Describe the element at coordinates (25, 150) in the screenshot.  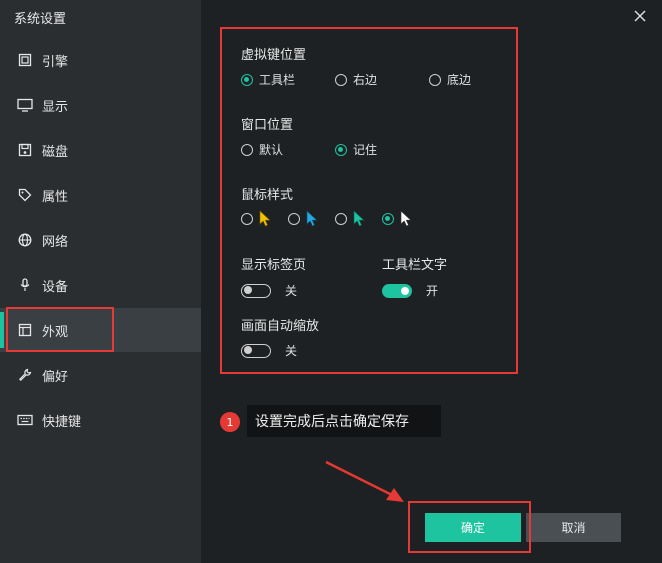
I see `disk-icon` at that location.